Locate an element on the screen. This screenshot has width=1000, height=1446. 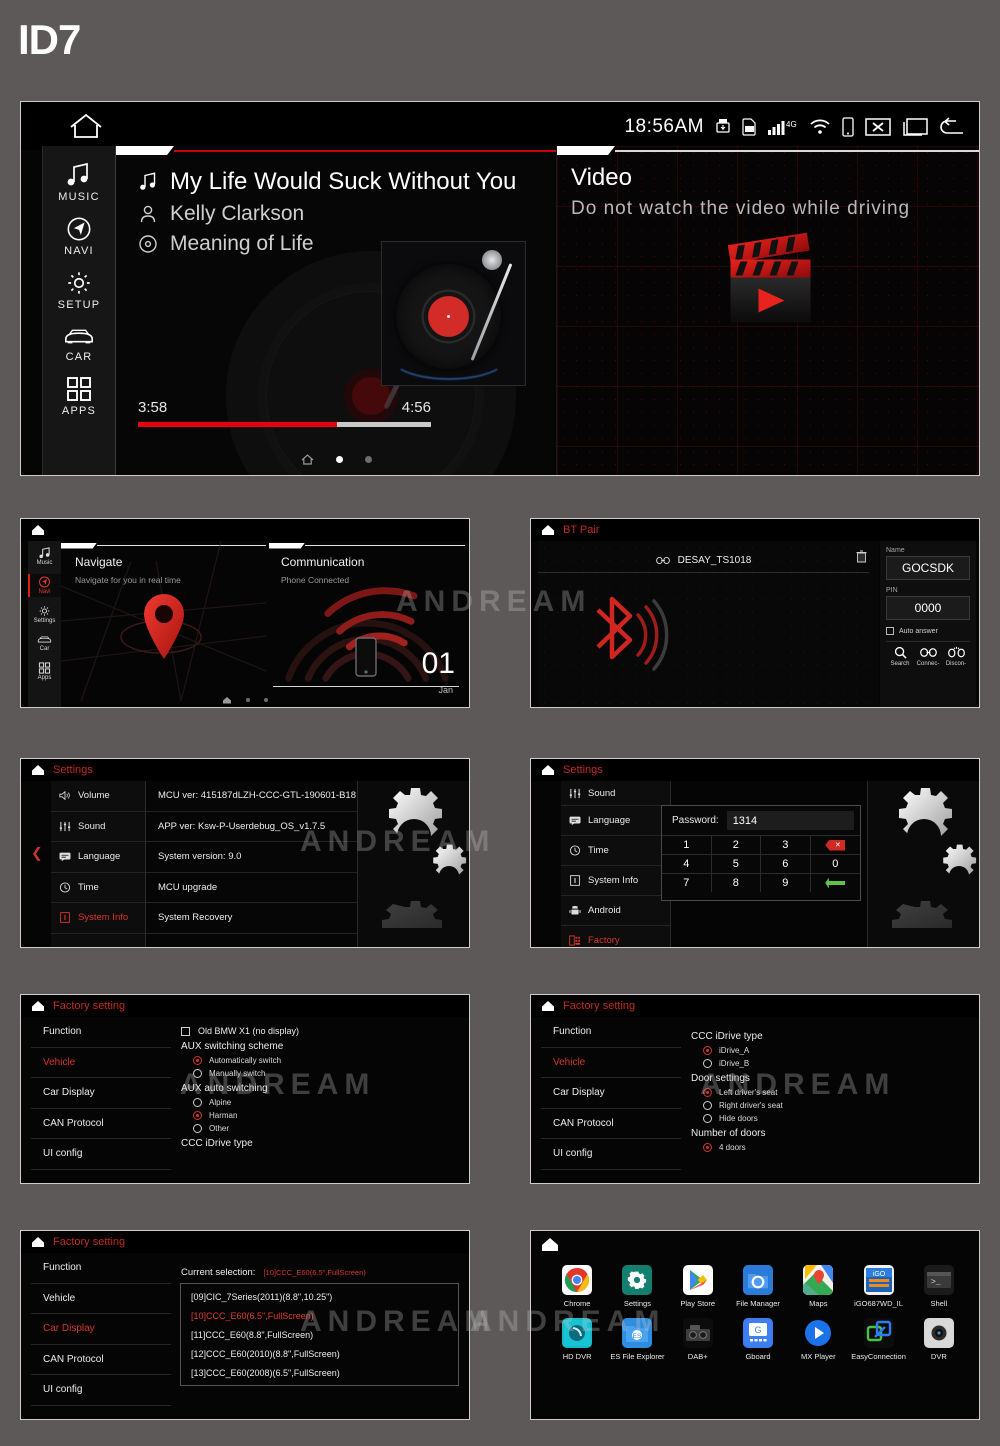
list-item: [11]CCC_E60(8.8",FullScreen) is located at coordinates (319, 1334).